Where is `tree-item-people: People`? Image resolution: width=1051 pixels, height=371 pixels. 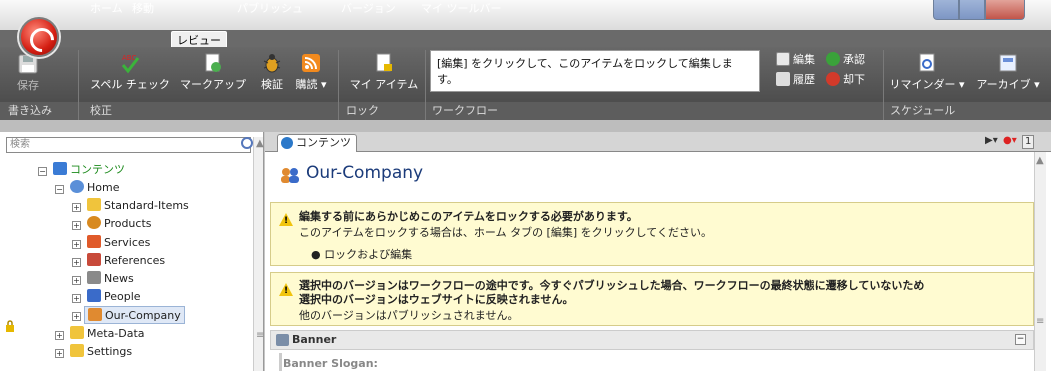
tree-item-people: People is located at coordinates (114, 297).